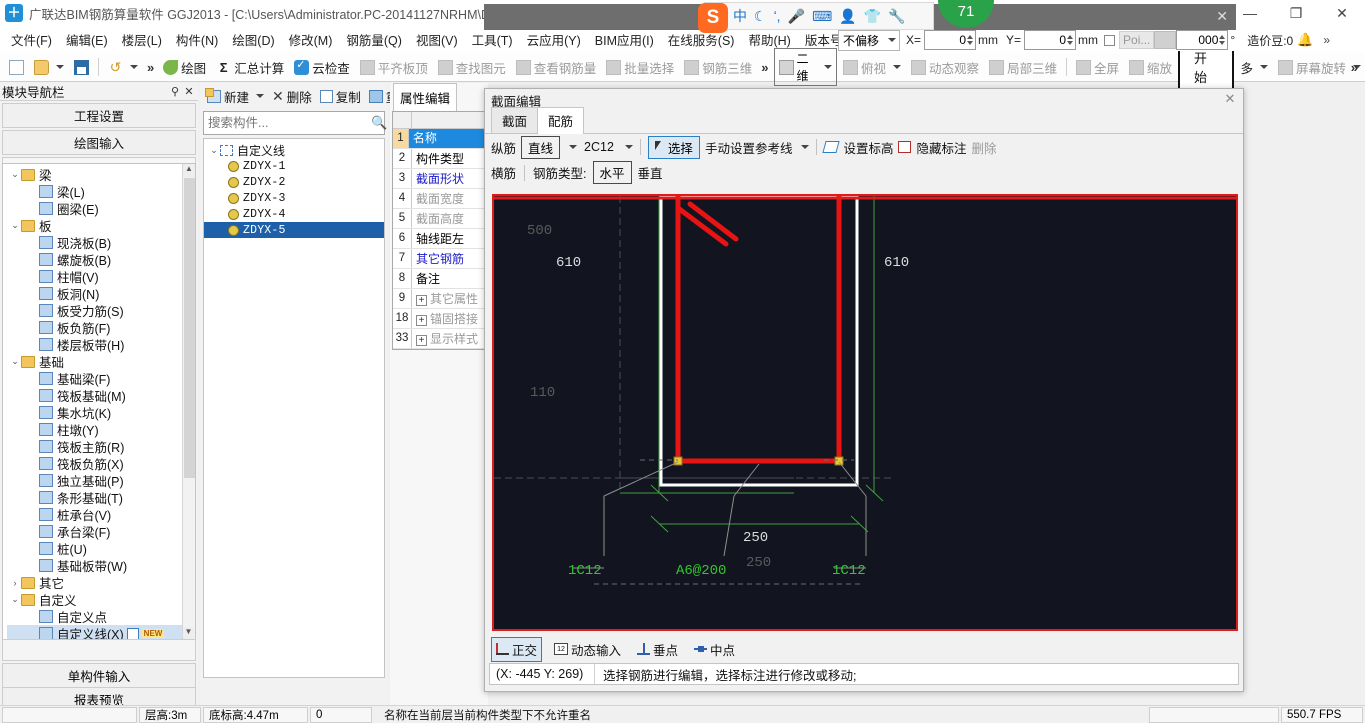 Image resolution: width=1365 pixels, height=723 pixels. Describe the element at coordinates (101, 361) in the screenshot. I see `nav-folder: ⌄ 基础` at that location.